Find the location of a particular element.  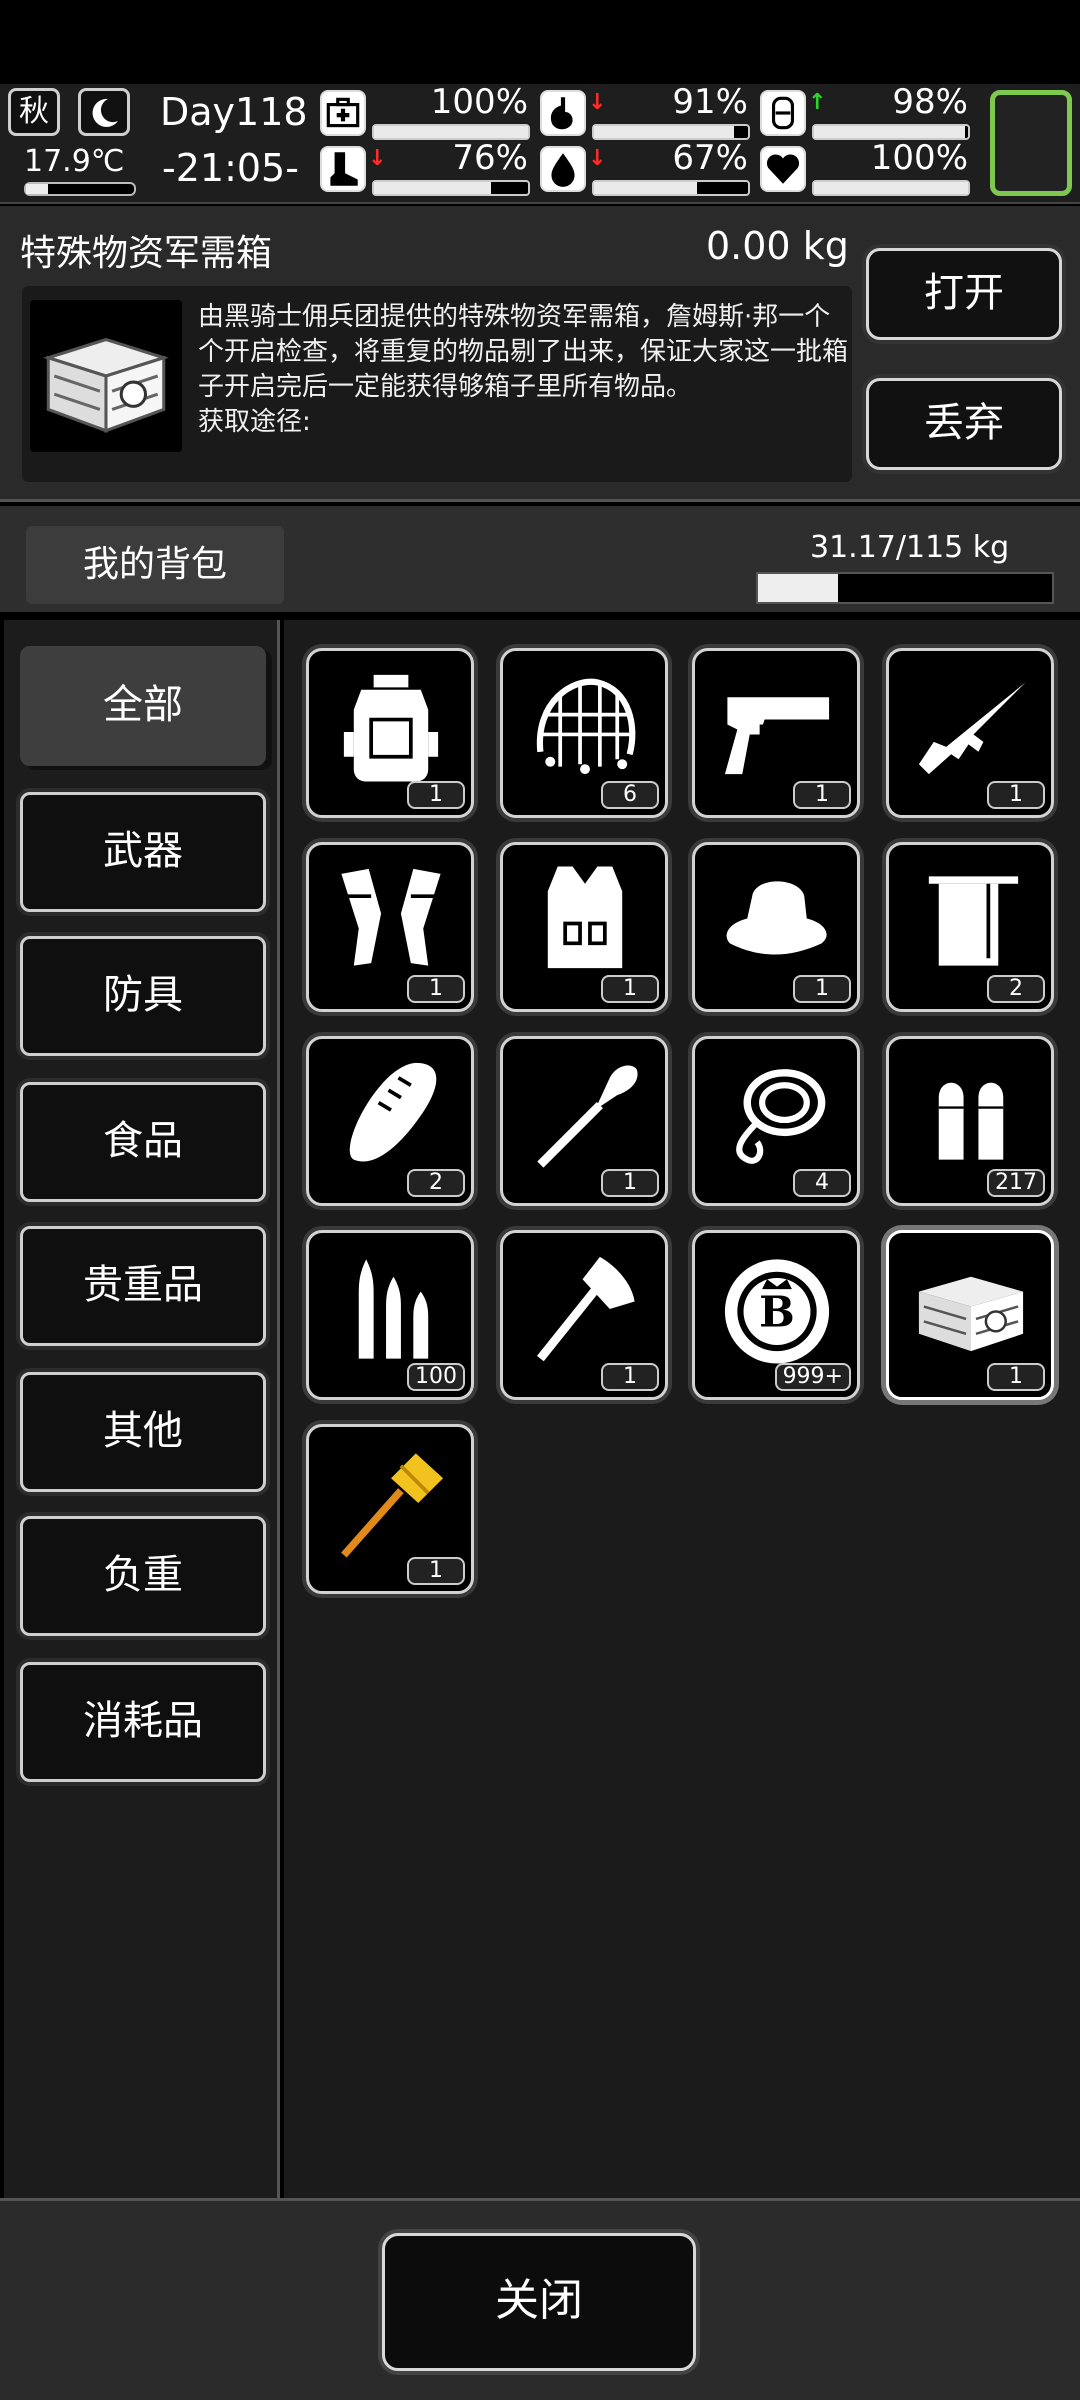

thirst-value: 67% is located at coordinates (710, 158).